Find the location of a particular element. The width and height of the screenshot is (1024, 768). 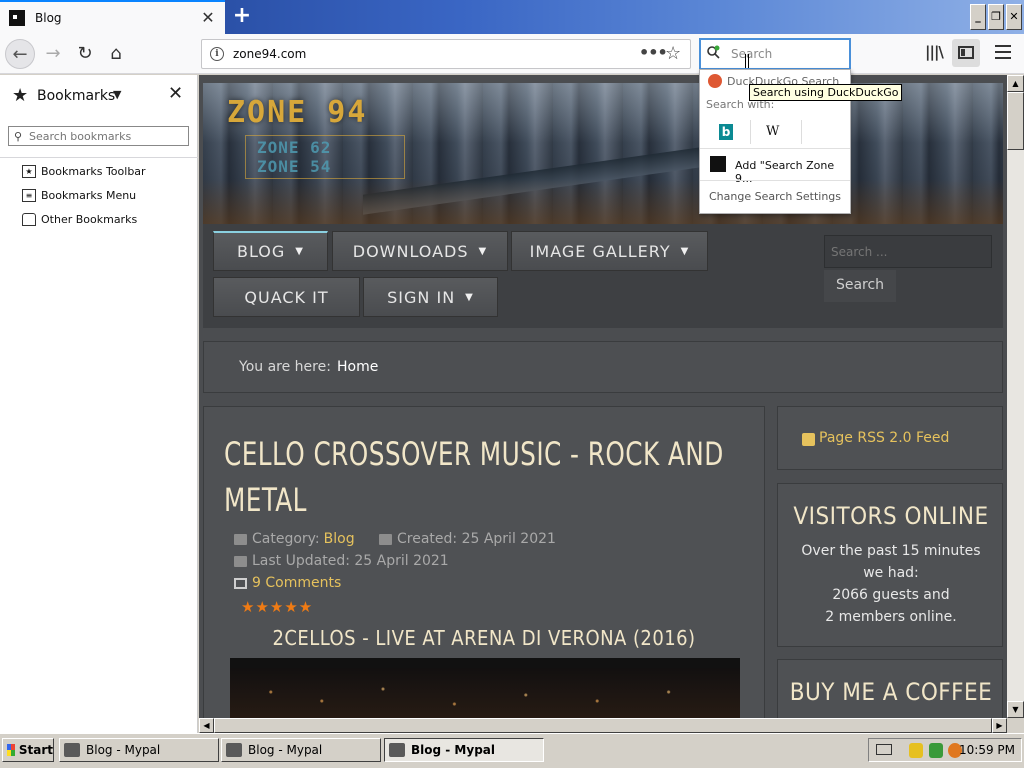

close-window-button: ✕ is located at coordinates (1014, 17).